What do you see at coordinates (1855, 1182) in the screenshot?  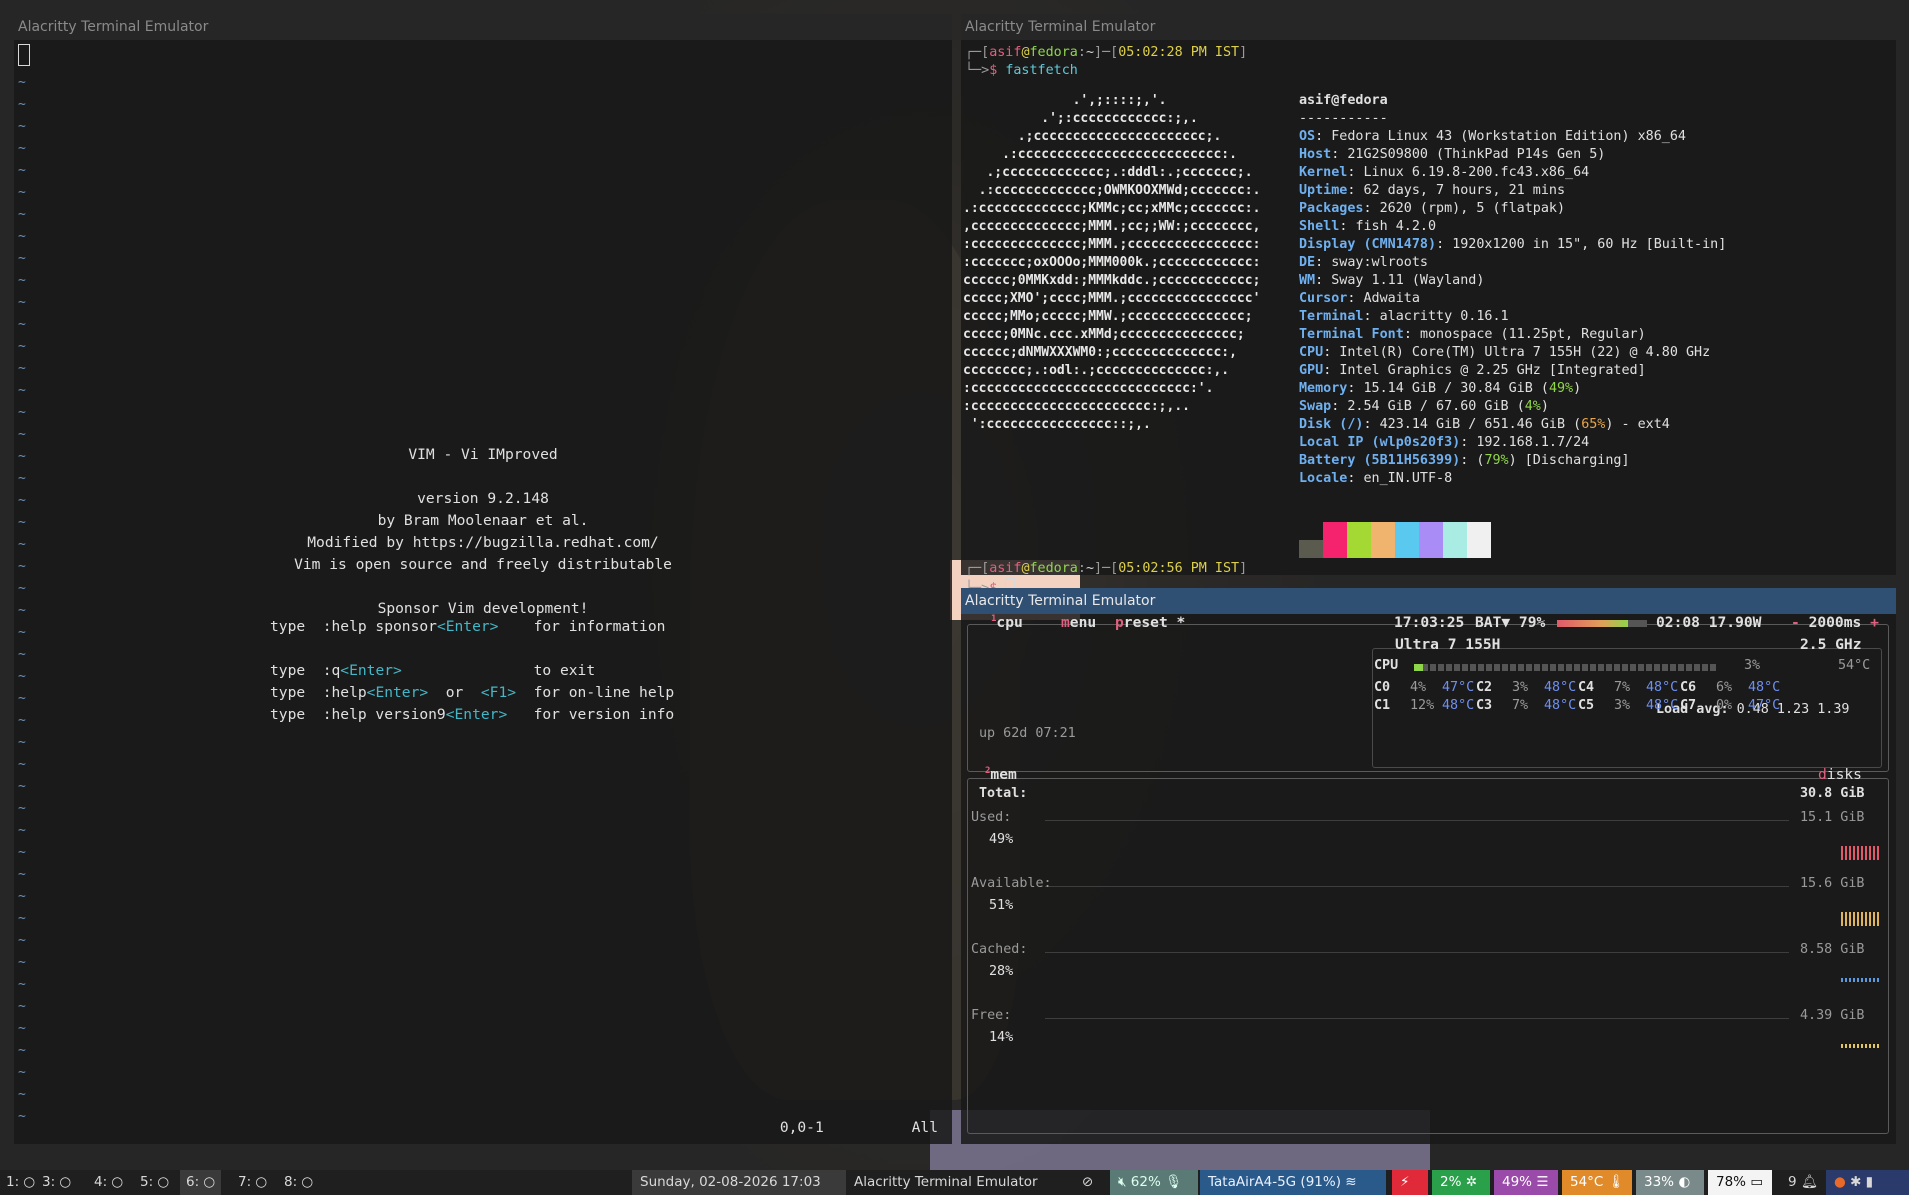 I see `tray-settings-icon: ✱` at bounding box center [1855, 1182].